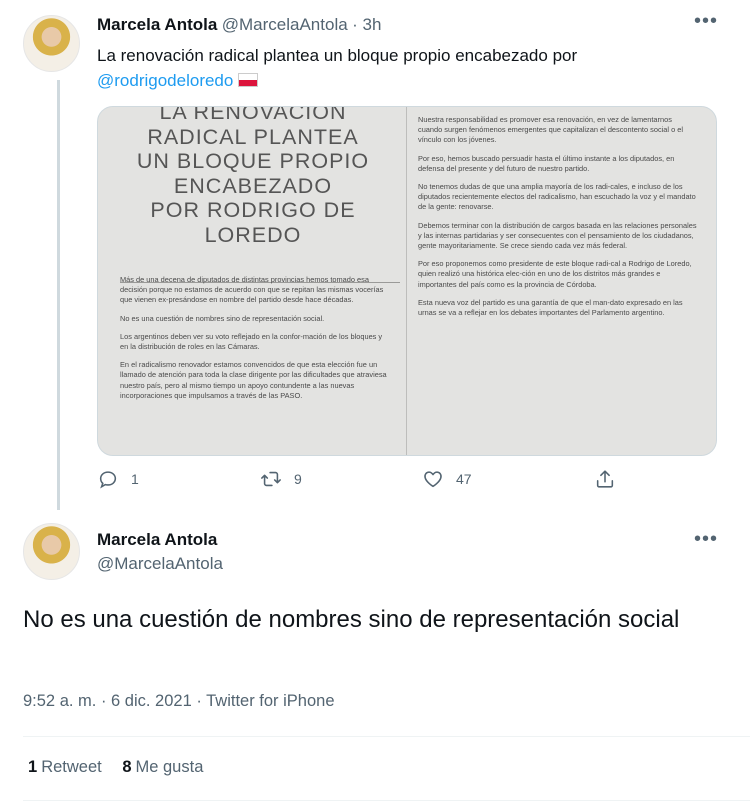 Image resolution: width=750 pixels, height=809 pixels. What do you see at coordinates (248, 80) in the screenshot?
I see `poland-flag-icon` at bounding box center [248, 80].